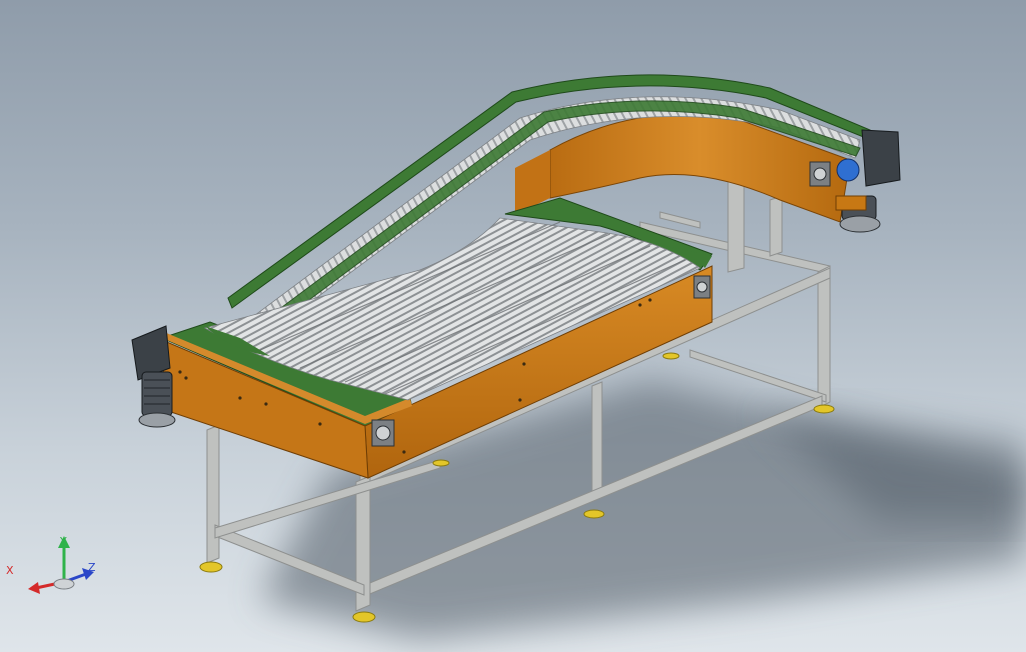  I want to click on y-axis-label: Y, so click(63, 541).